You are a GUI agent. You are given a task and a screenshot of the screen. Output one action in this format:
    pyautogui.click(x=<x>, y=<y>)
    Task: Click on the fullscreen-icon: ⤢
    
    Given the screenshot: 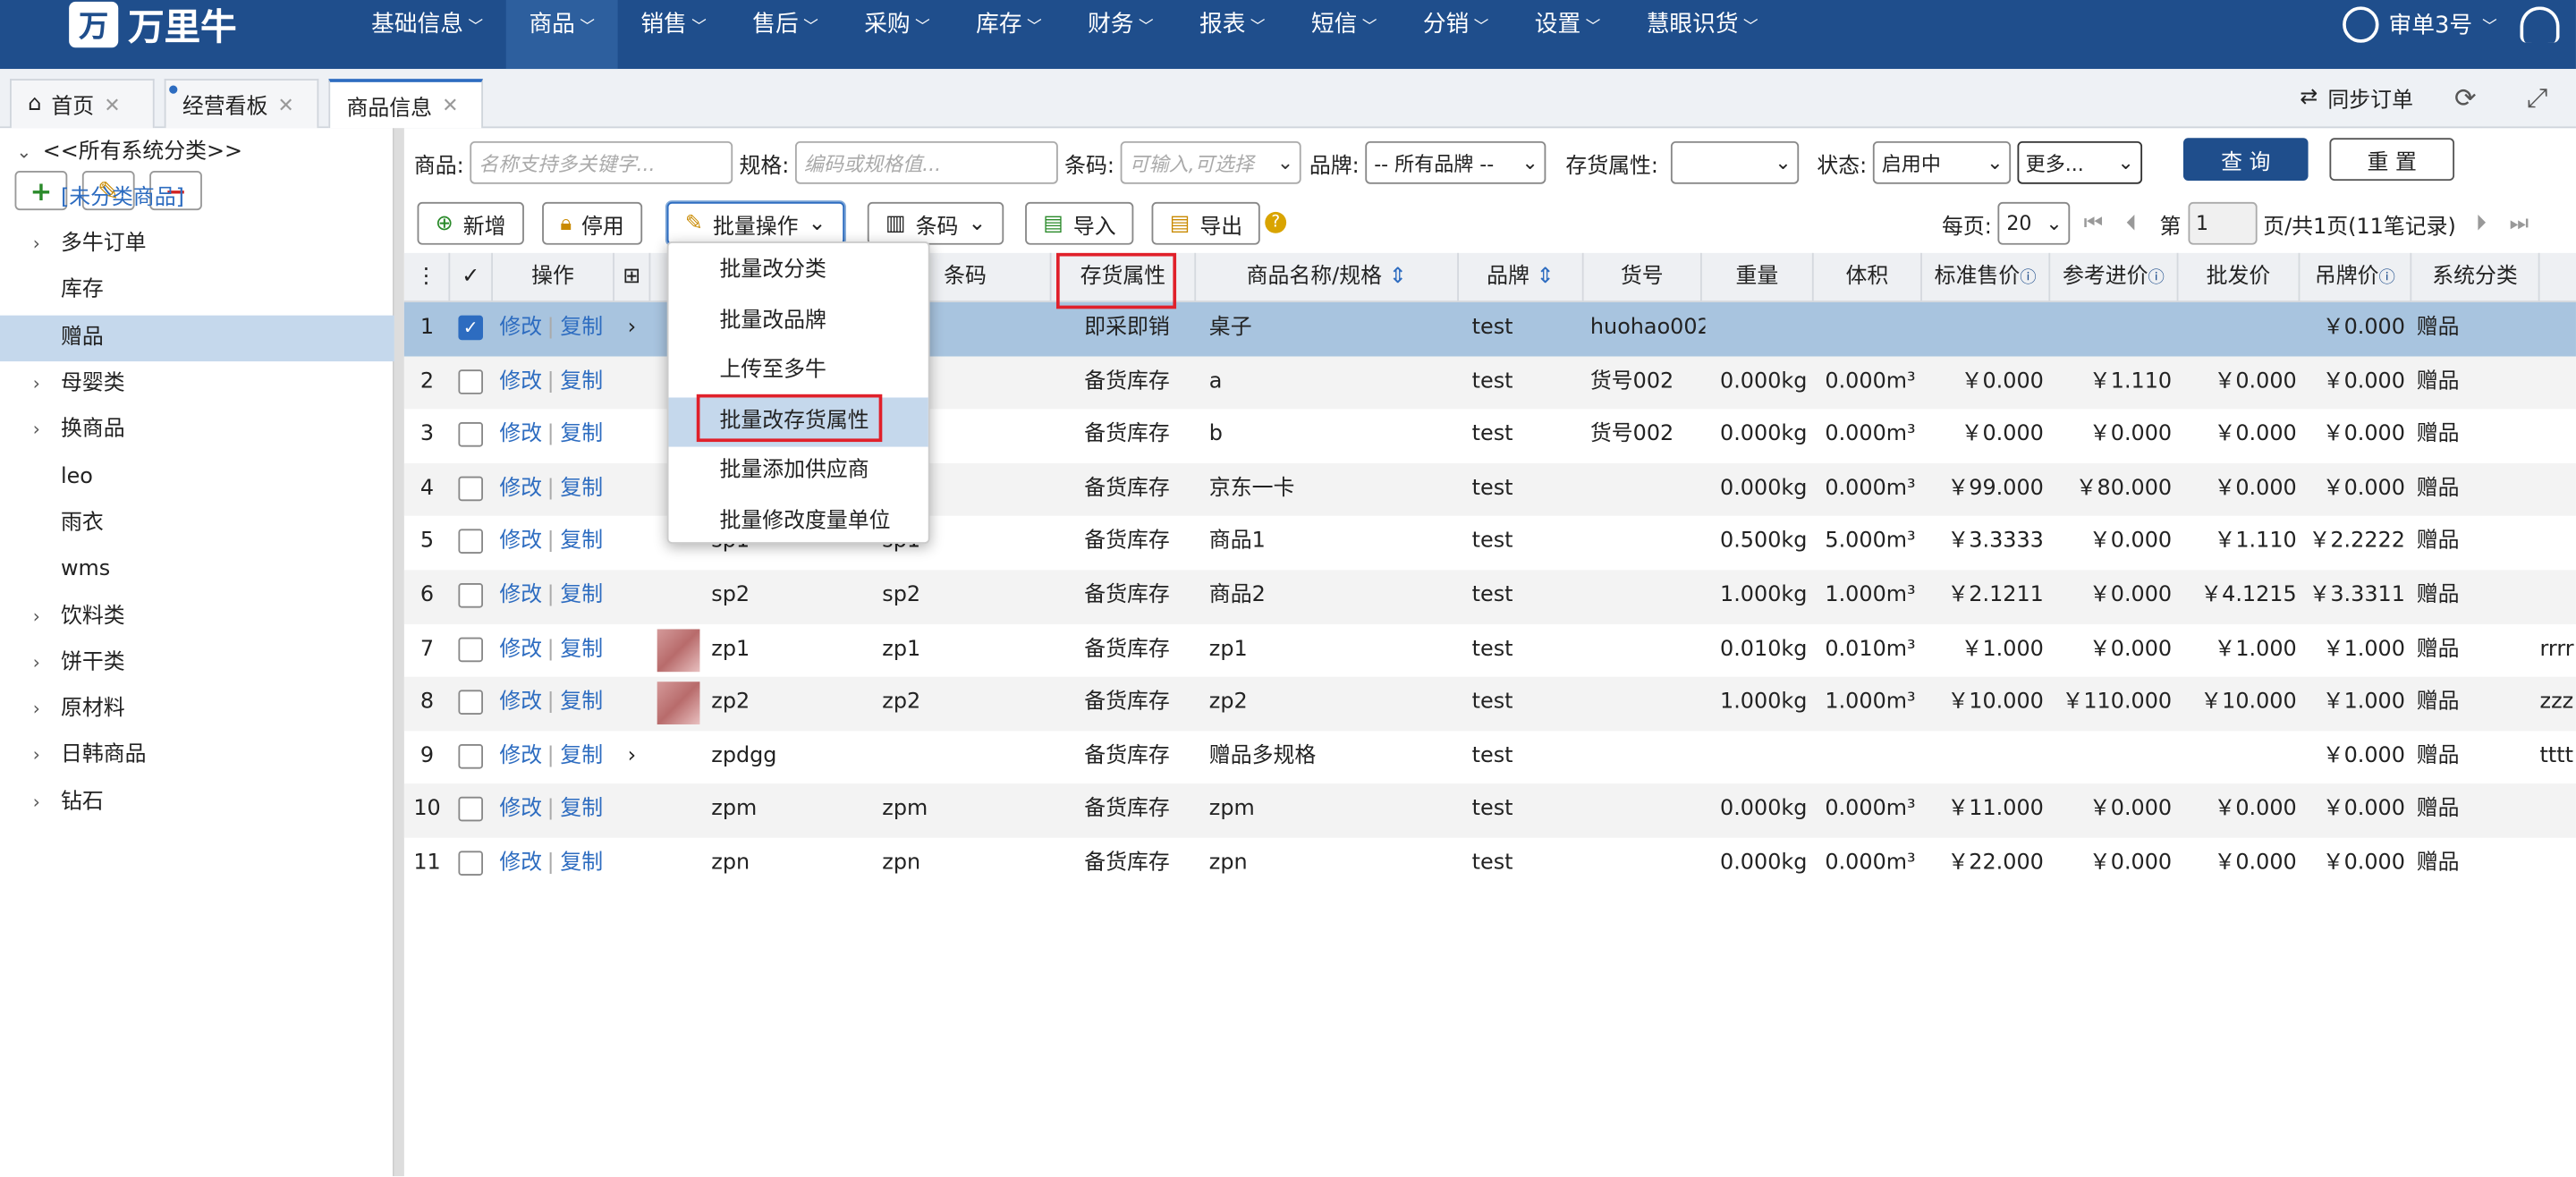 What is the action you would take?
    pyautogui.click(x=2537, y=98)
    